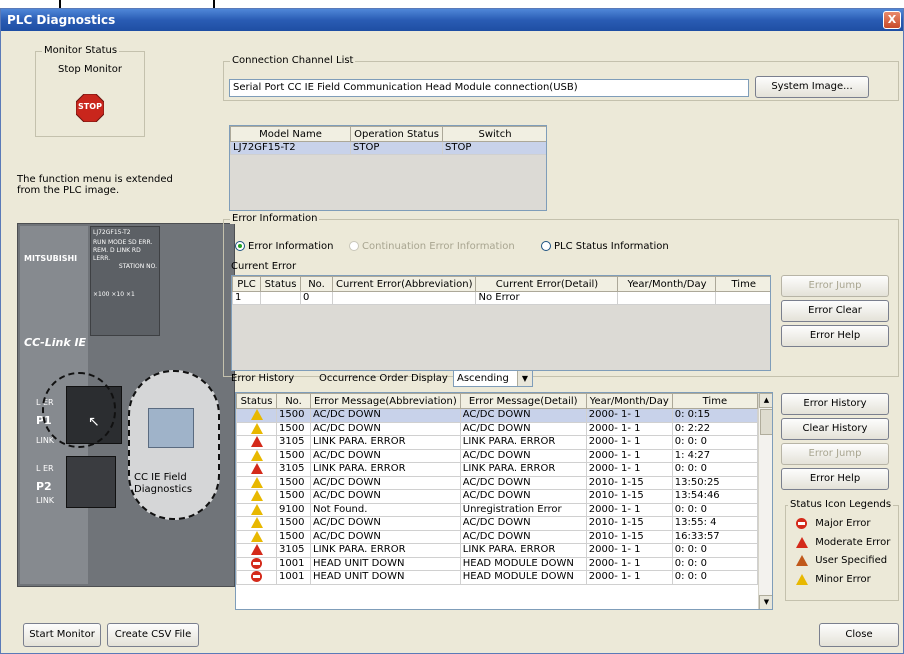  What do you see at coordinates (264, 266) in the screenshot?
I see `current-error-label: Current Error` at bounding box center [264, 266].